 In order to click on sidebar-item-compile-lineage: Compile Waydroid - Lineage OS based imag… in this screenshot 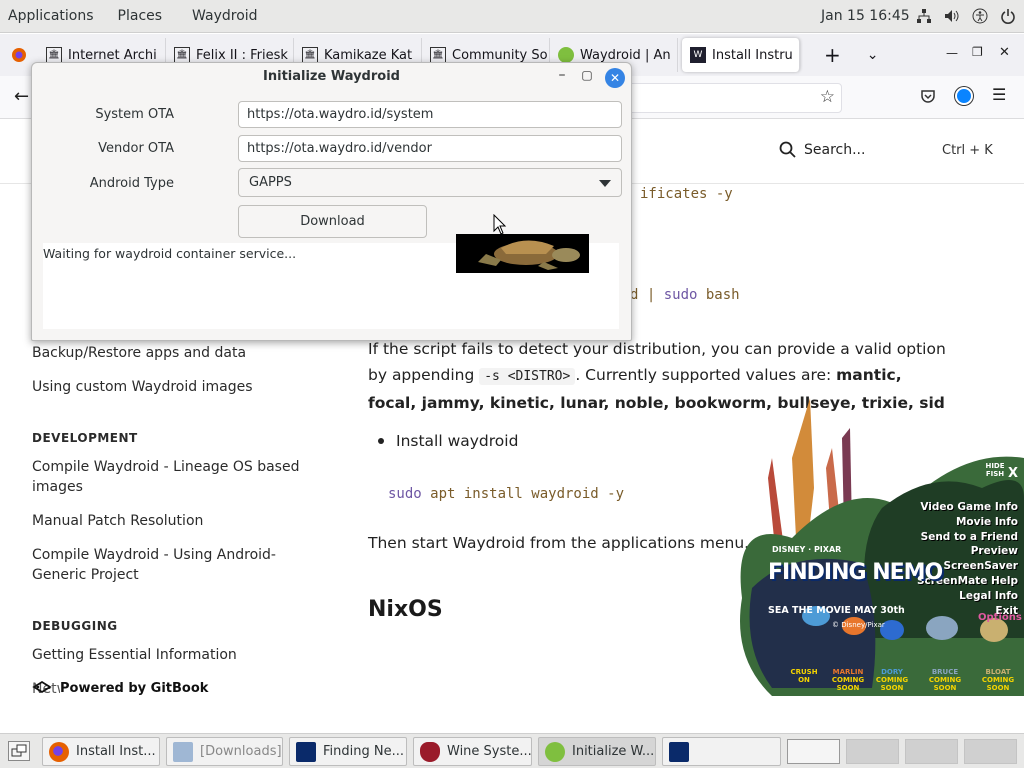, I will do `click(167, 477)`.